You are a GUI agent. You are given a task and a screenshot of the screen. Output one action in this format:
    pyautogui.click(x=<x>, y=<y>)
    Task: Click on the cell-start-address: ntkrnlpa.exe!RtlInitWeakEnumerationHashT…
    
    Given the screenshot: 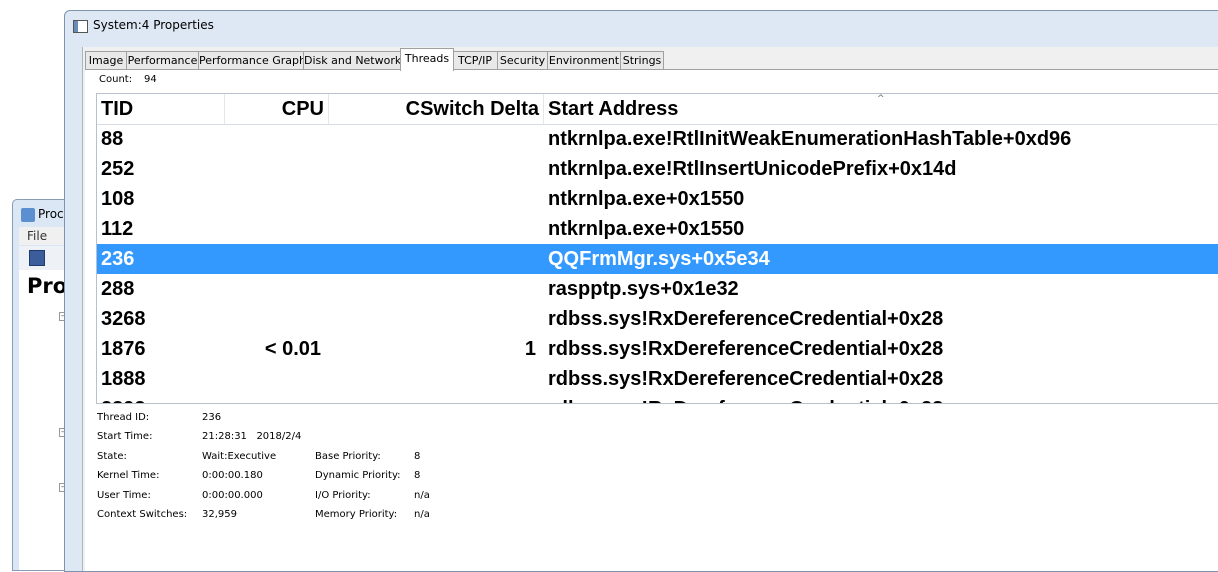 What is the action you would take?
    pyautogui.click(x=810, y=139)
    